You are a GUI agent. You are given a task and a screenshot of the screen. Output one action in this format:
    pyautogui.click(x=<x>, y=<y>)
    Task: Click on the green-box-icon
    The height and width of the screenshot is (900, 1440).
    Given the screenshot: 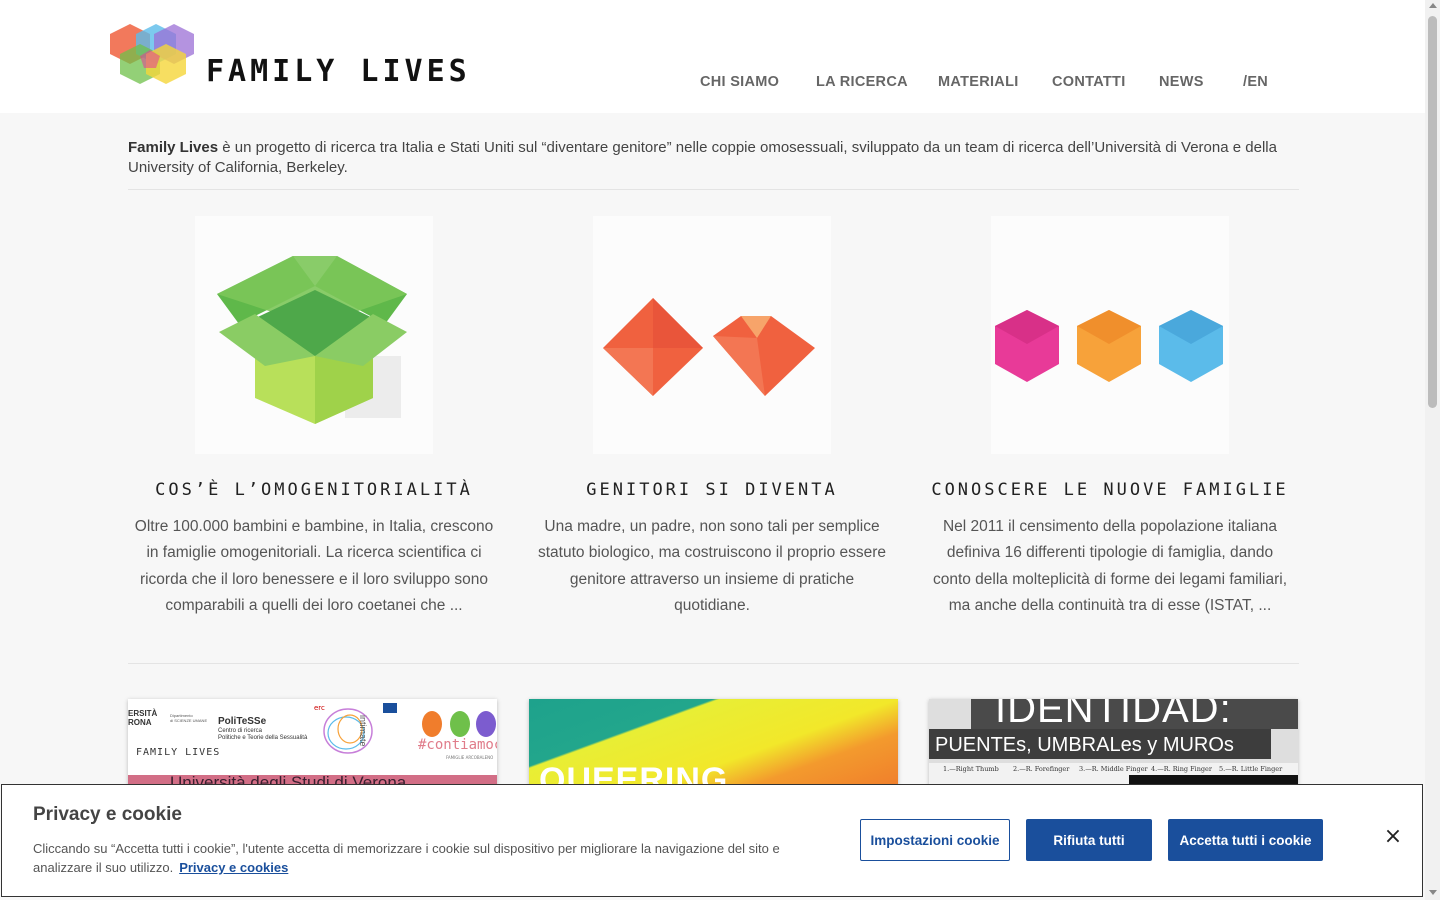 What is the action you would take?
    pyautogui.click(x=312, y=340)
    